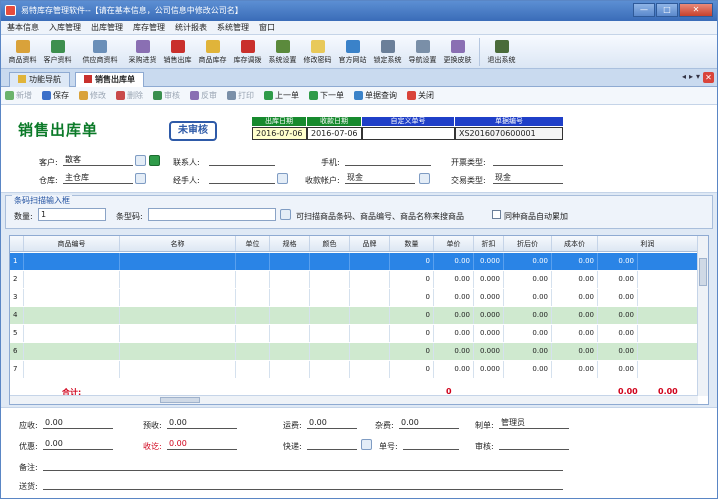 The image size is (718, 499). What do you see at coordinates (702, 316) in the screenshot?
I see `grid-vertical-scrollbar` at bounding box center [702, 316].